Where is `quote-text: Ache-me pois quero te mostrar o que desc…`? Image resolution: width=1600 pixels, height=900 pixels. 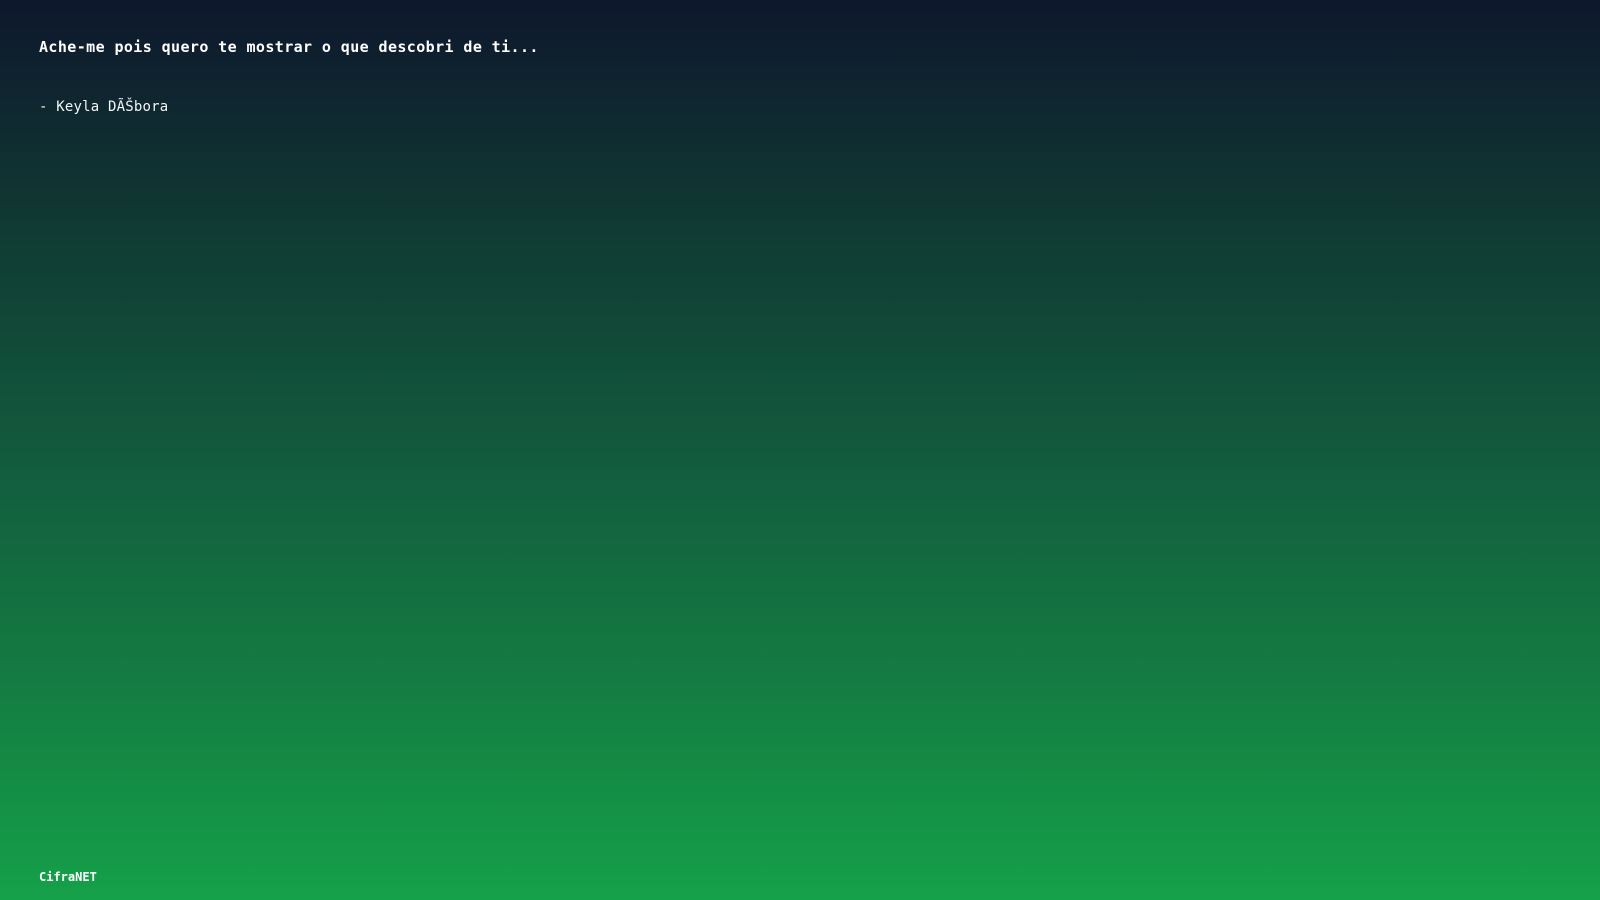
quote-text: Ache-me pois quero te mostrar o que desc… is located at coordinates (289, 47).